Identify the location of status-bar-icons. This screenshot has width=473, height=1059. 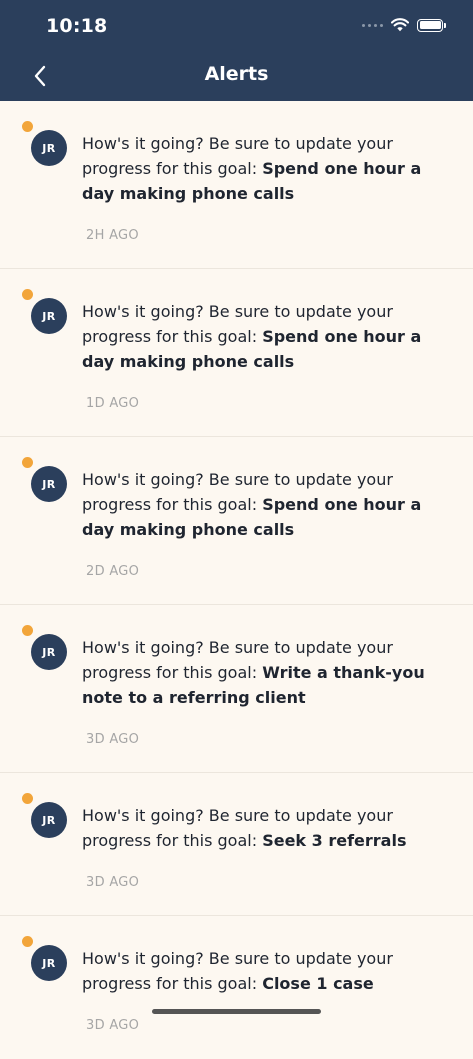
(404, 25).